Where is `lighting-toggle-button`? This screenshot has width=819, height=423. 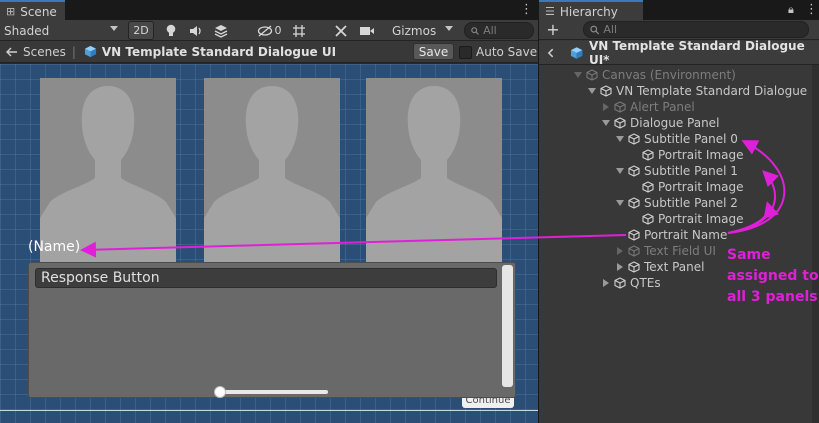 lighting-toggle-button is located at coordinates (171, 30).